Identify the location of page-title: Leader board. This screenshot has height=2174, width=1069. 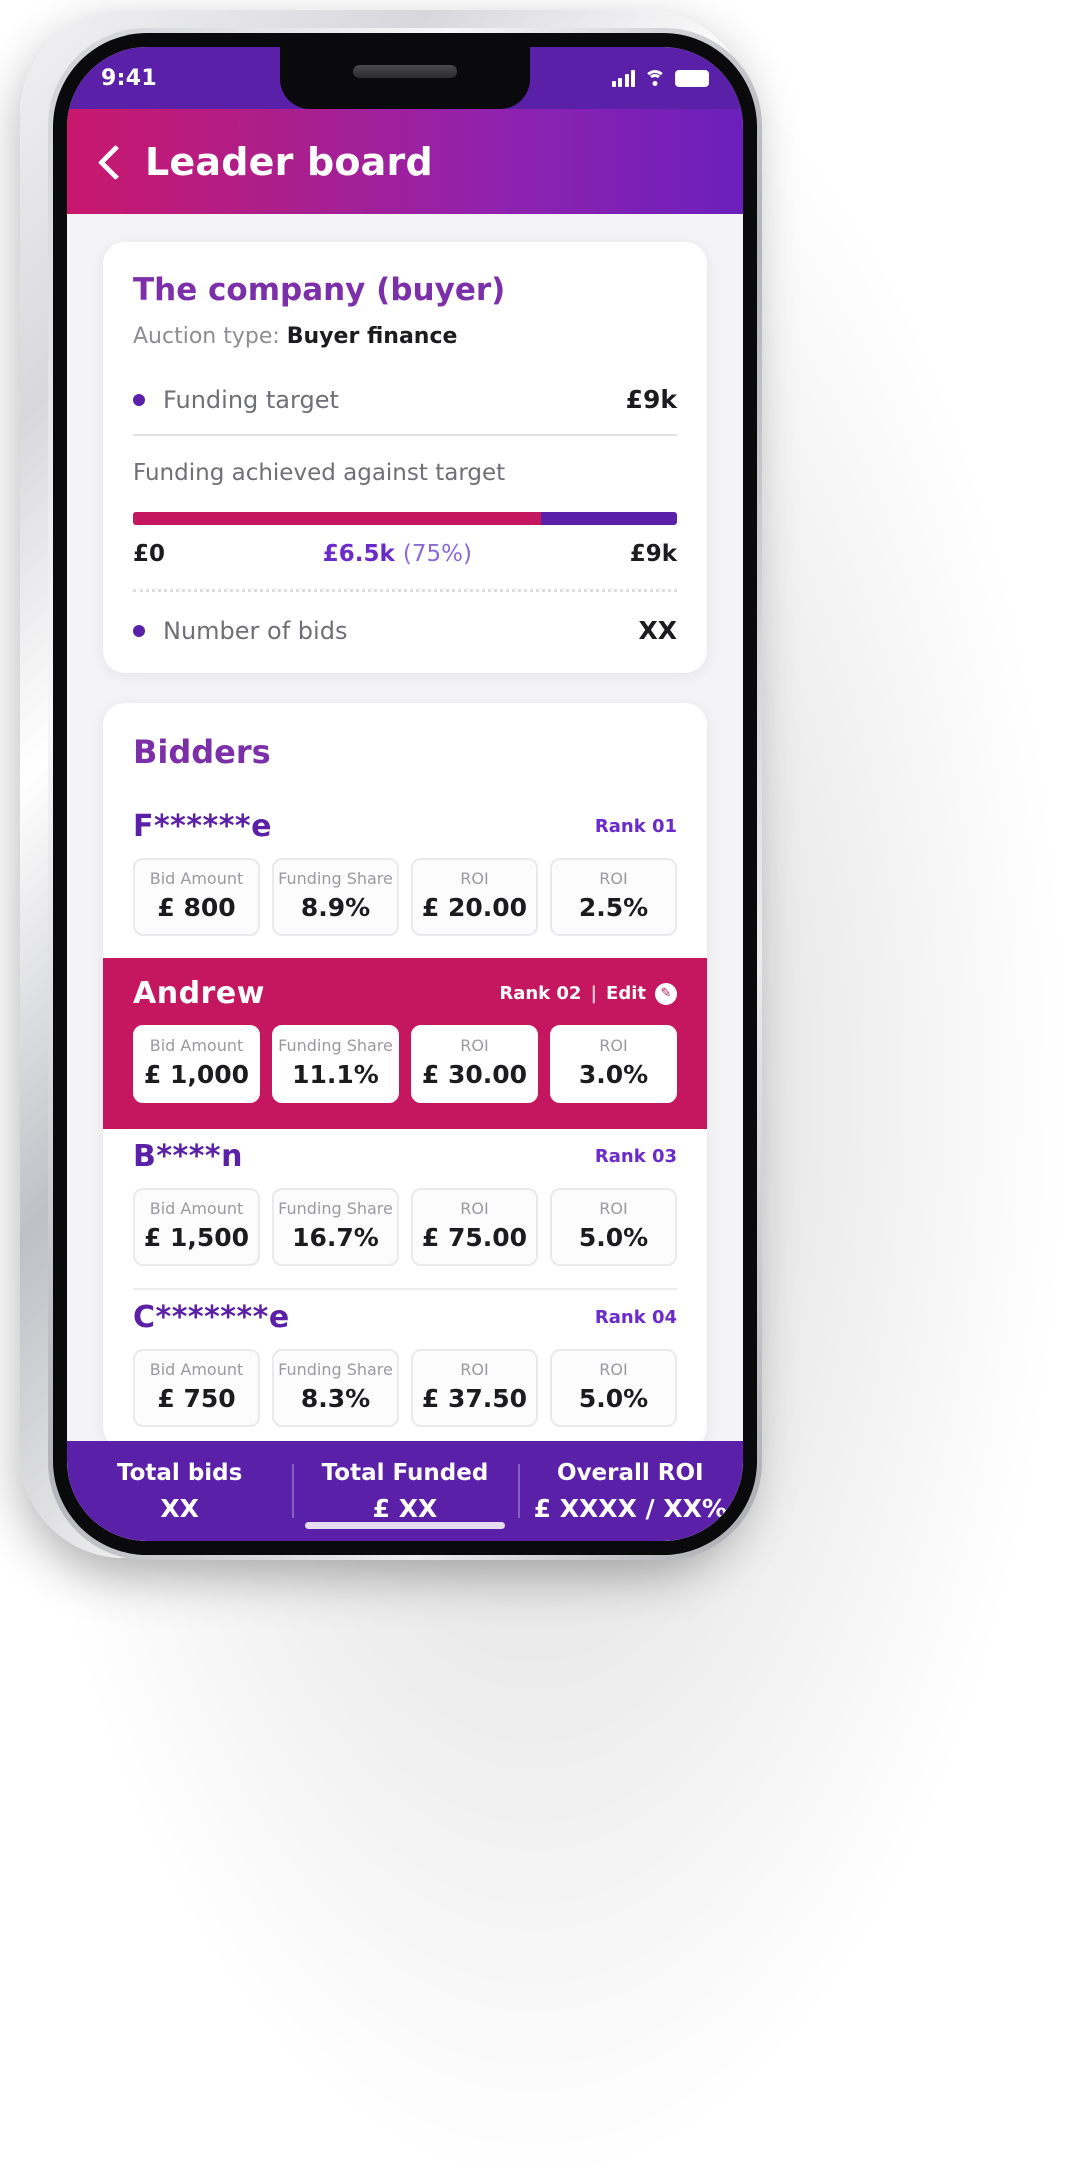
(289, 161).